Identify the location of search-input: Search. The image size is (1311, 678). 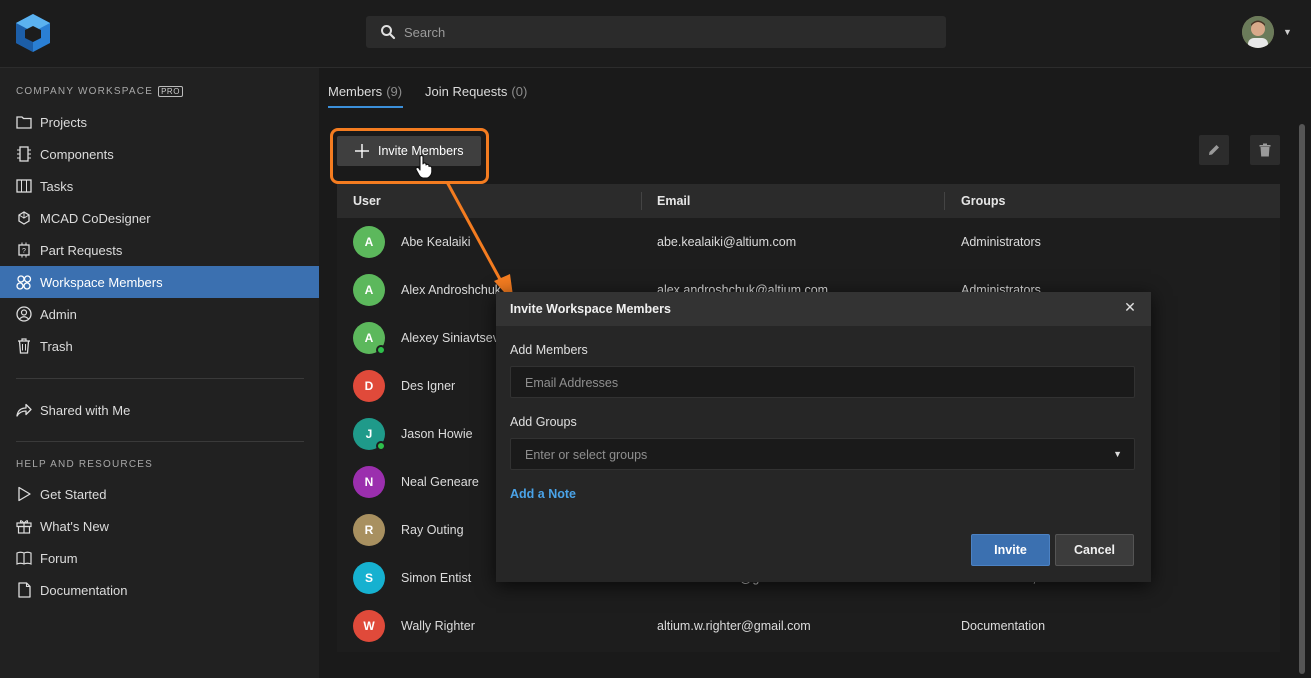
(424, 32).